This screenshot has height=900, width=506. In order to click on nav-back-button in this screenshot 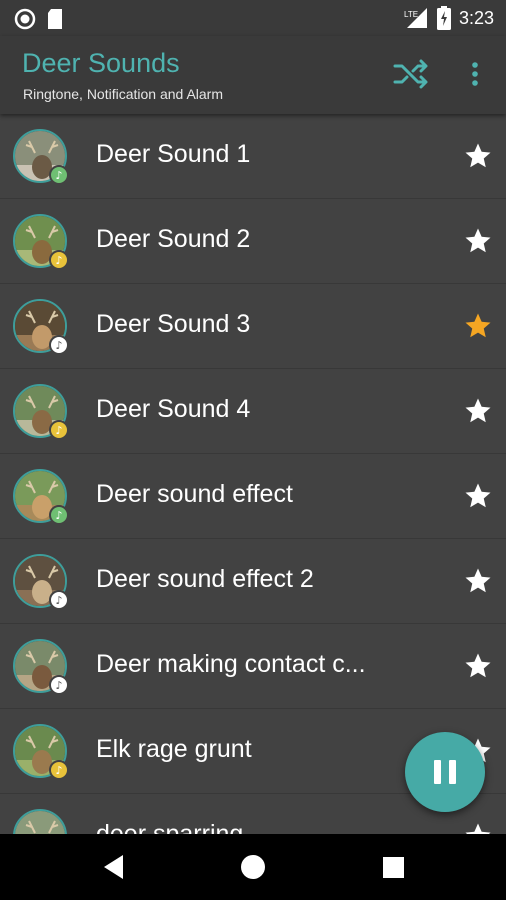, I will do `click(114, 867)`.